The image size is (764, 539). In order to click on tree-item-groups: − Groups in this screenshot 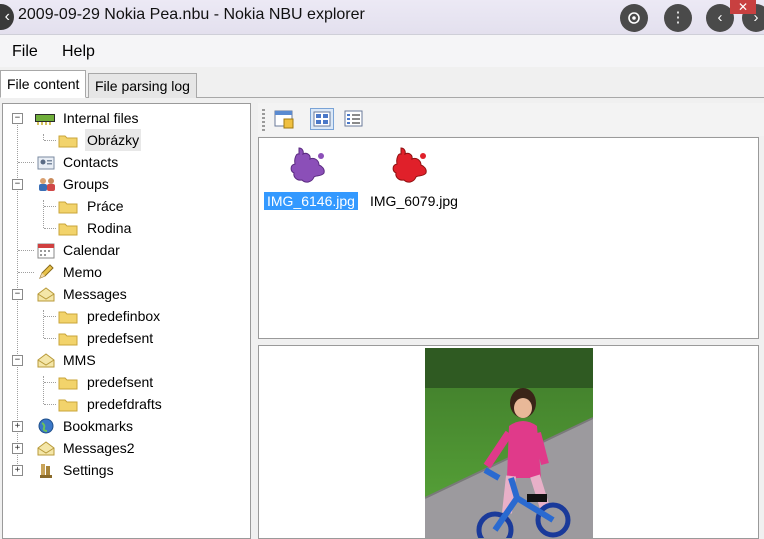, I will do `click(125, 184)`.